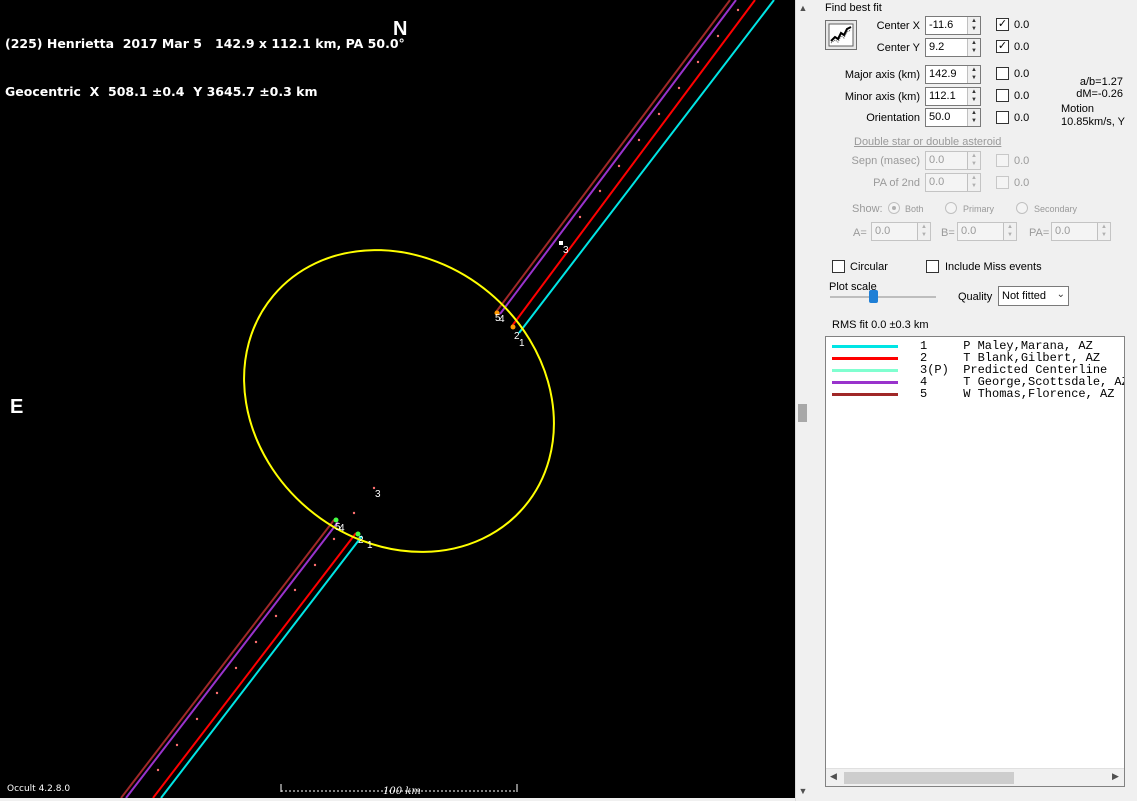 This screenshot has width=1137, height=801. Describe the element at coordinates (937, 47) in the screenshot. I see `center-y-value: 9.2` at that location.